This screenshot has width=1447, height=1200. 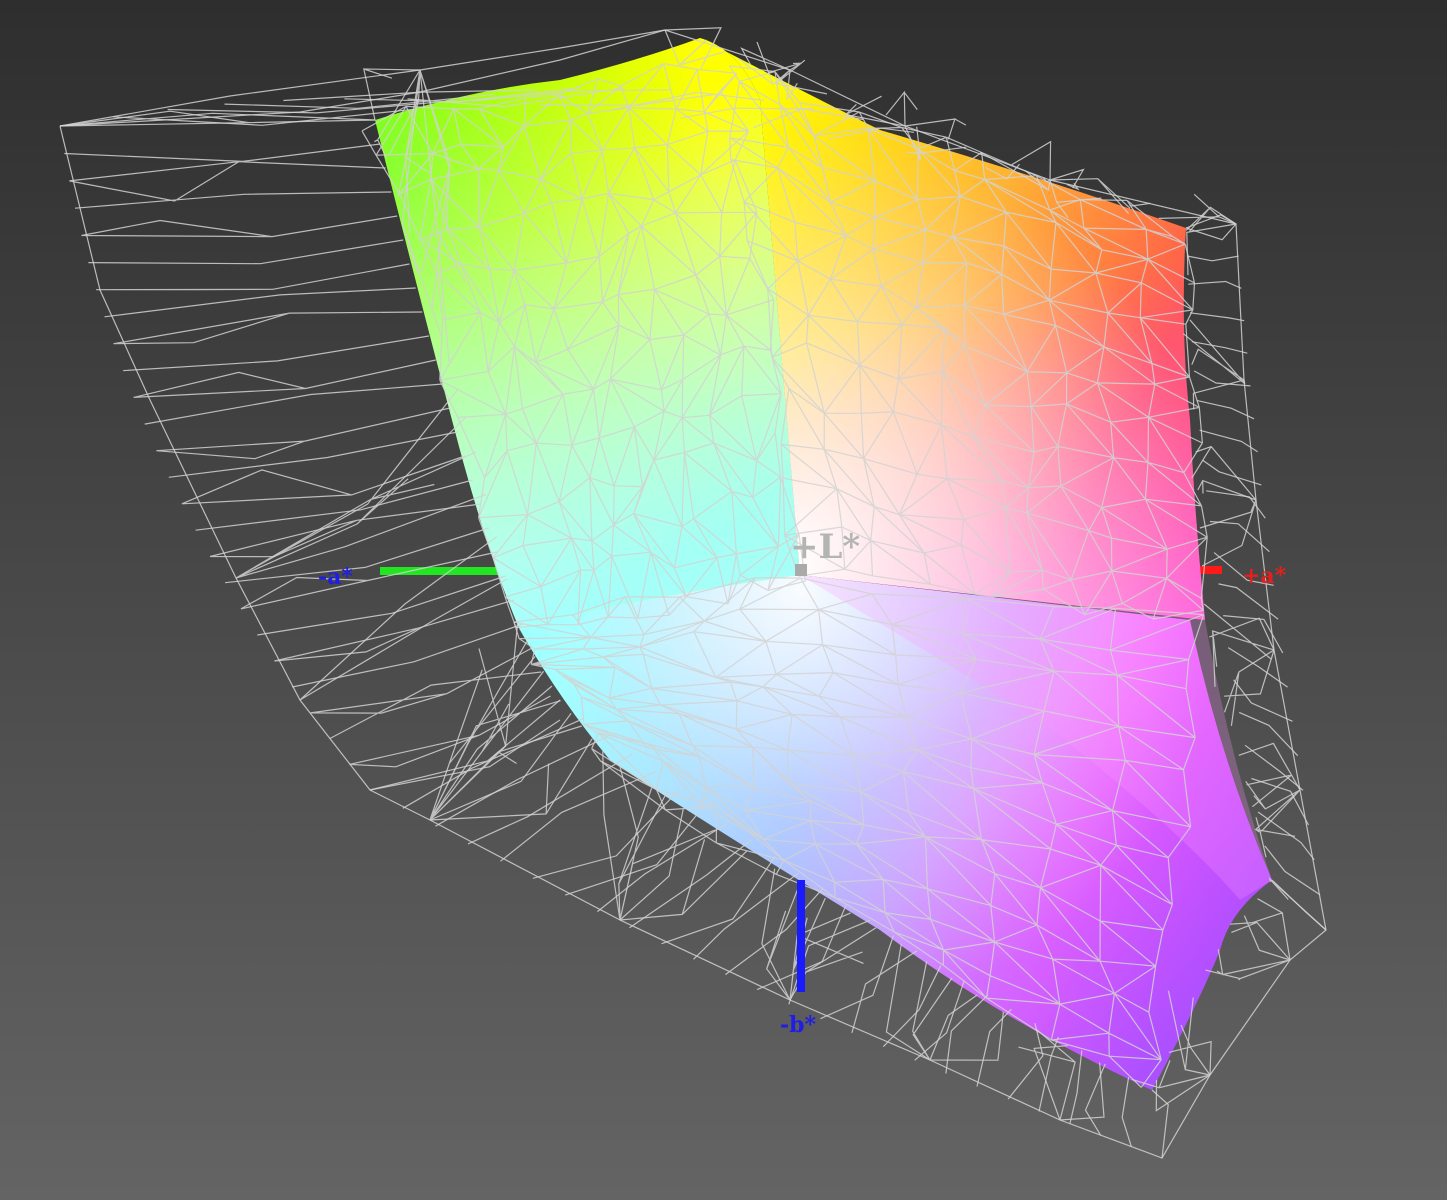 I want to click on axis-label-a-plus: +a*, so click(x=1264, y=576).